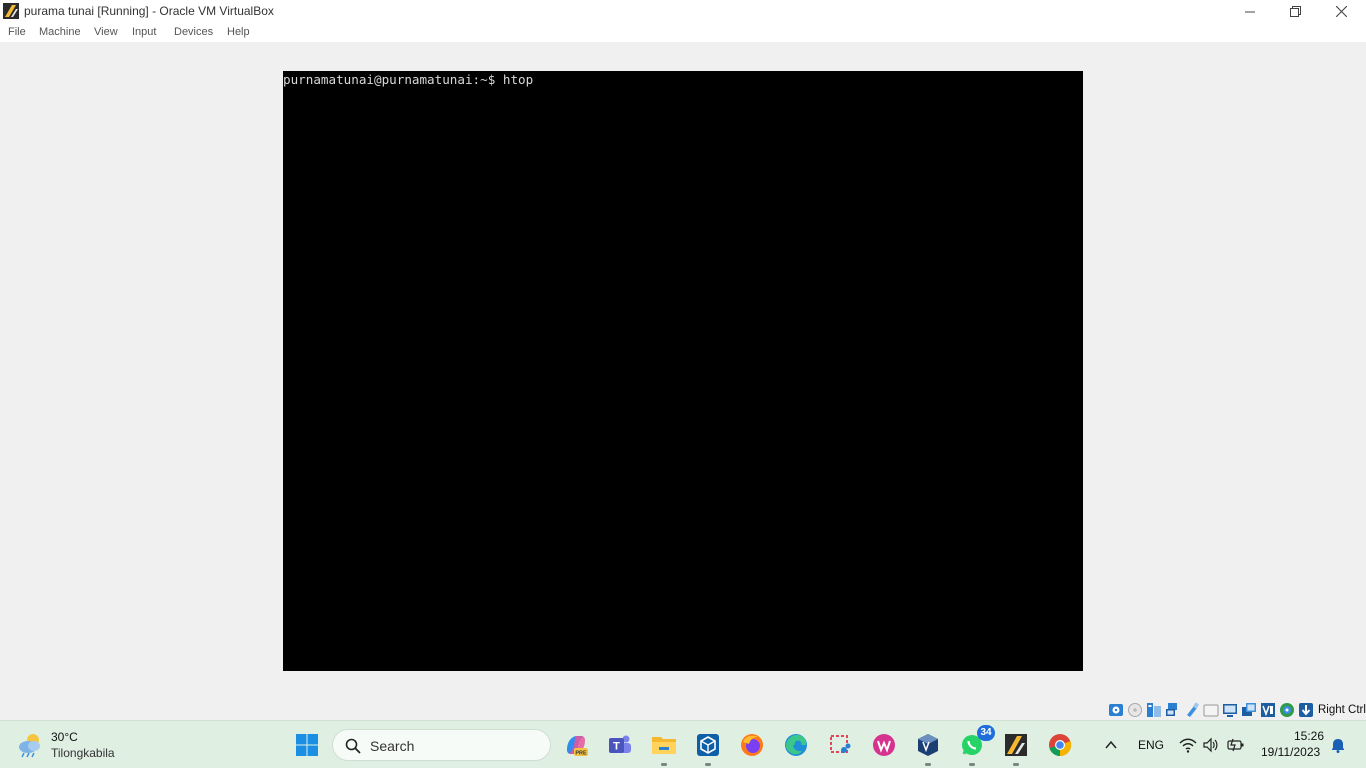  What do you see at coordinates (1154, 710) in the screenshot?
I see `audio-icon` at bounding box center [1154, 710].